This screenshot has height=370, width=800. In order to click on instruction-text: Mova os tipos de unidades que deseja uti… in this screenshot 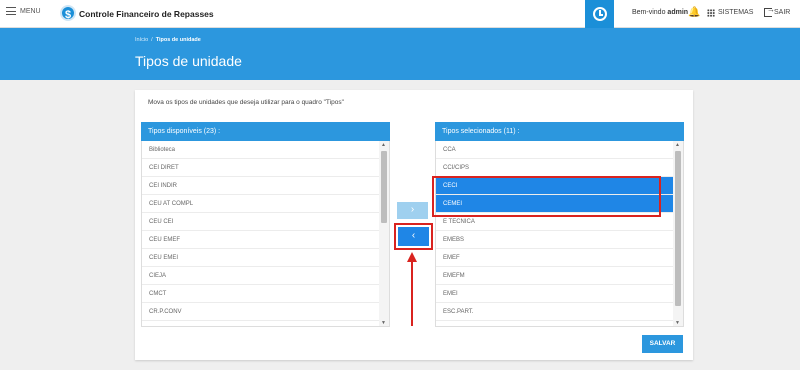, I will do `click(246, 102)`.